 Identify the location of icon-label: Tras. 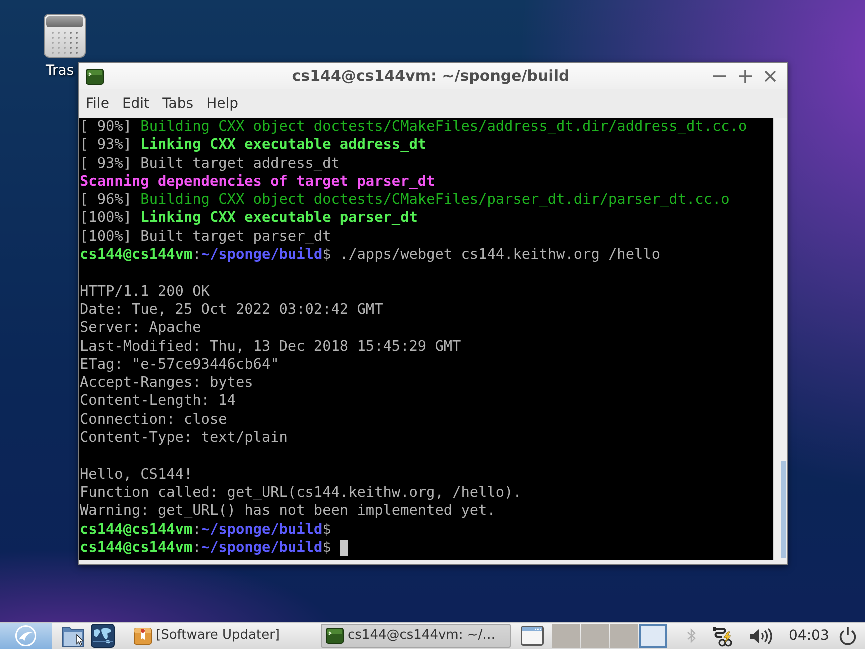
(60, 71).